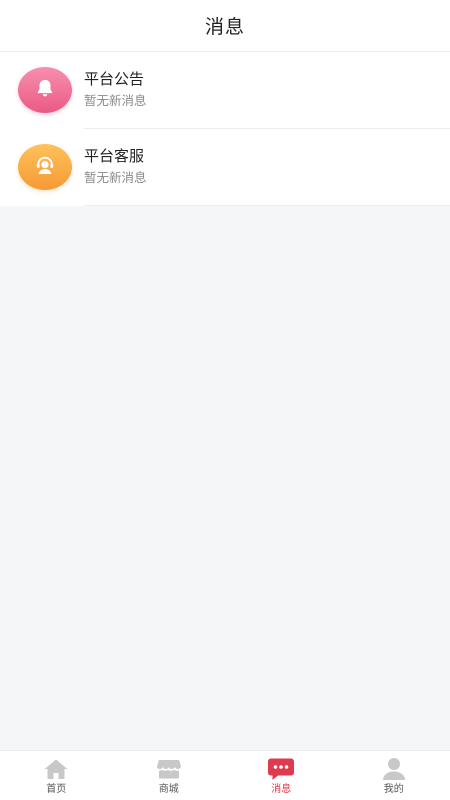  Describe the element at coordinates (168, 789) in the screenshot. I see `tab-label: 商城` at that location.